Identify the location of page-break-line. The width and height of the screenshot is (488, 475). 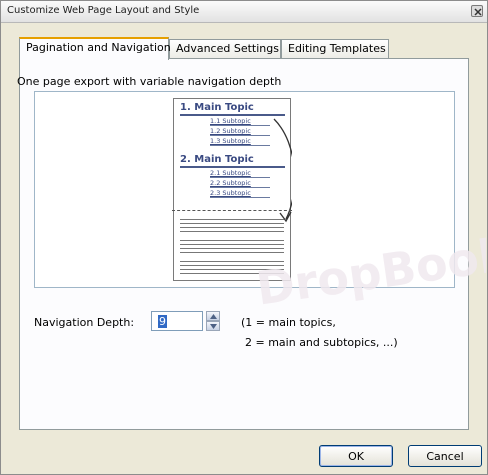
(232, 210).